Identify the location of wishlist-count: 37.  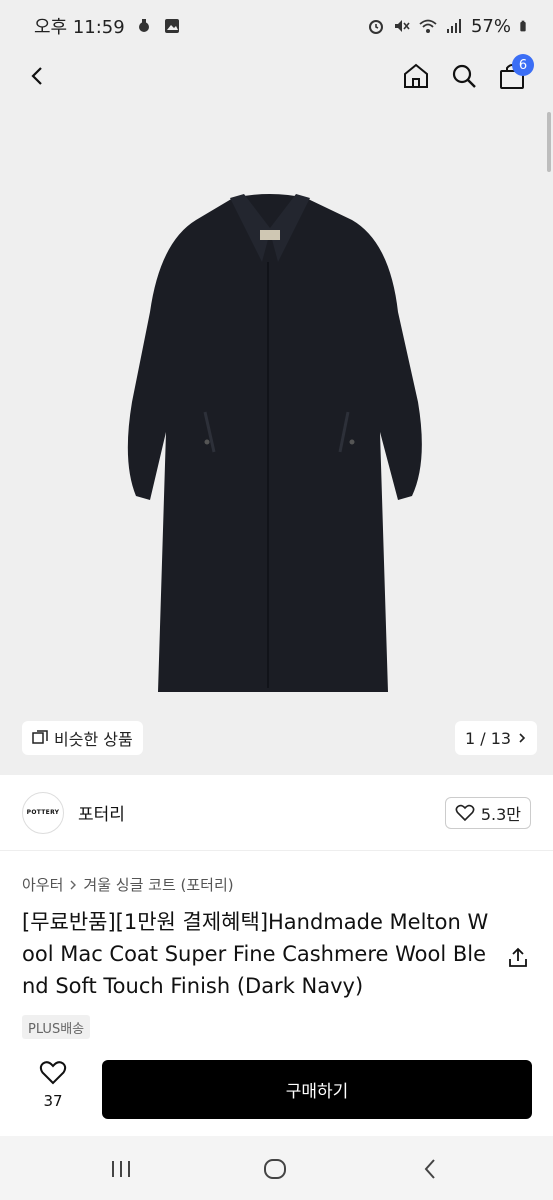
(53, 1101).